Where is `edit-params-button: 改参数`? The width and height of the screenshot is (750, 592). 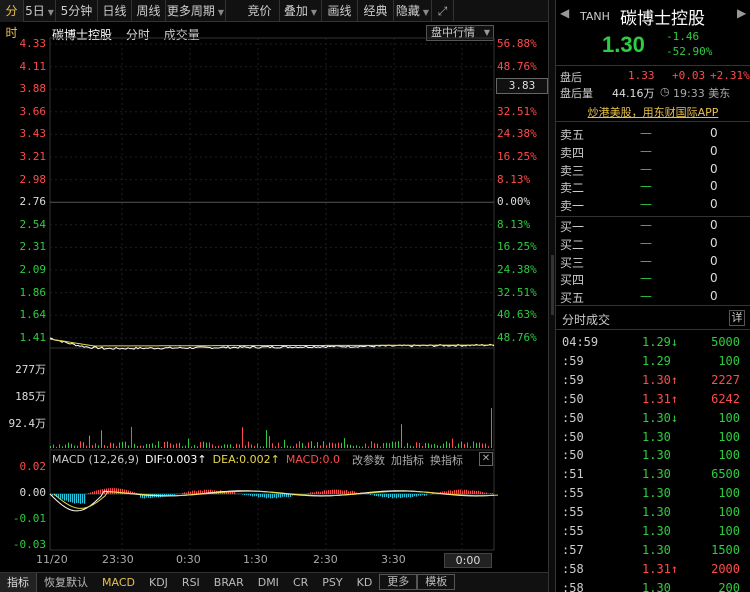
edit-params-button: 改参数 is located at coordinates (368, 460).